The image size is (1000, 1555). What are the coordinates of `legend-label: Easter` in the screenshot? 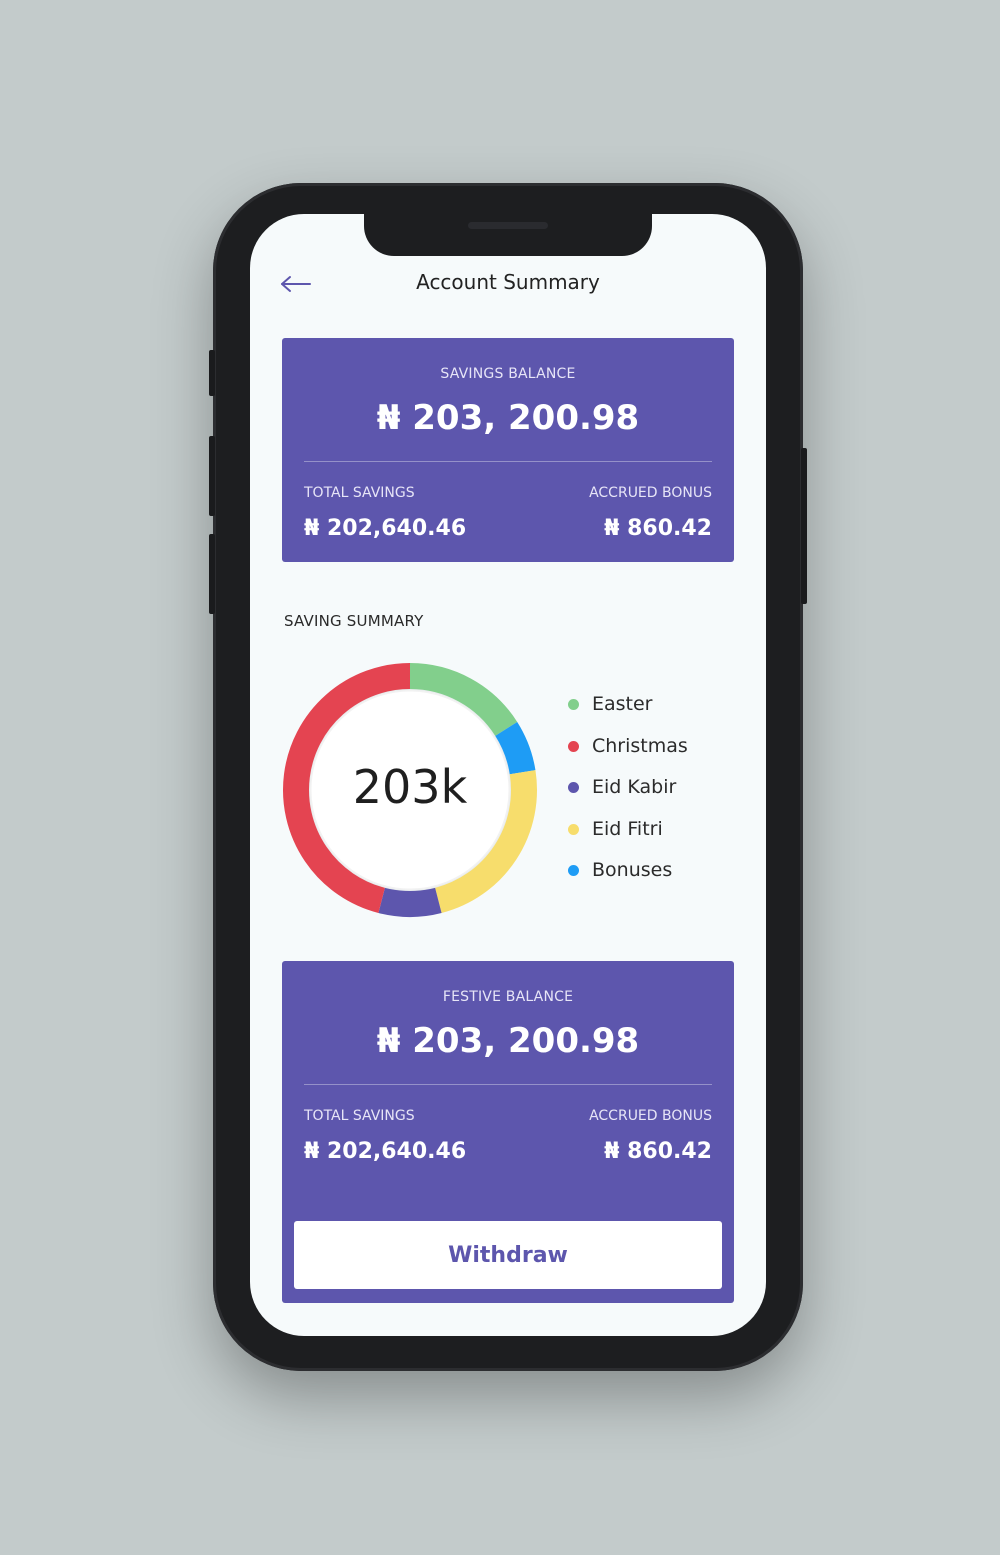 It's located at (622, 704).